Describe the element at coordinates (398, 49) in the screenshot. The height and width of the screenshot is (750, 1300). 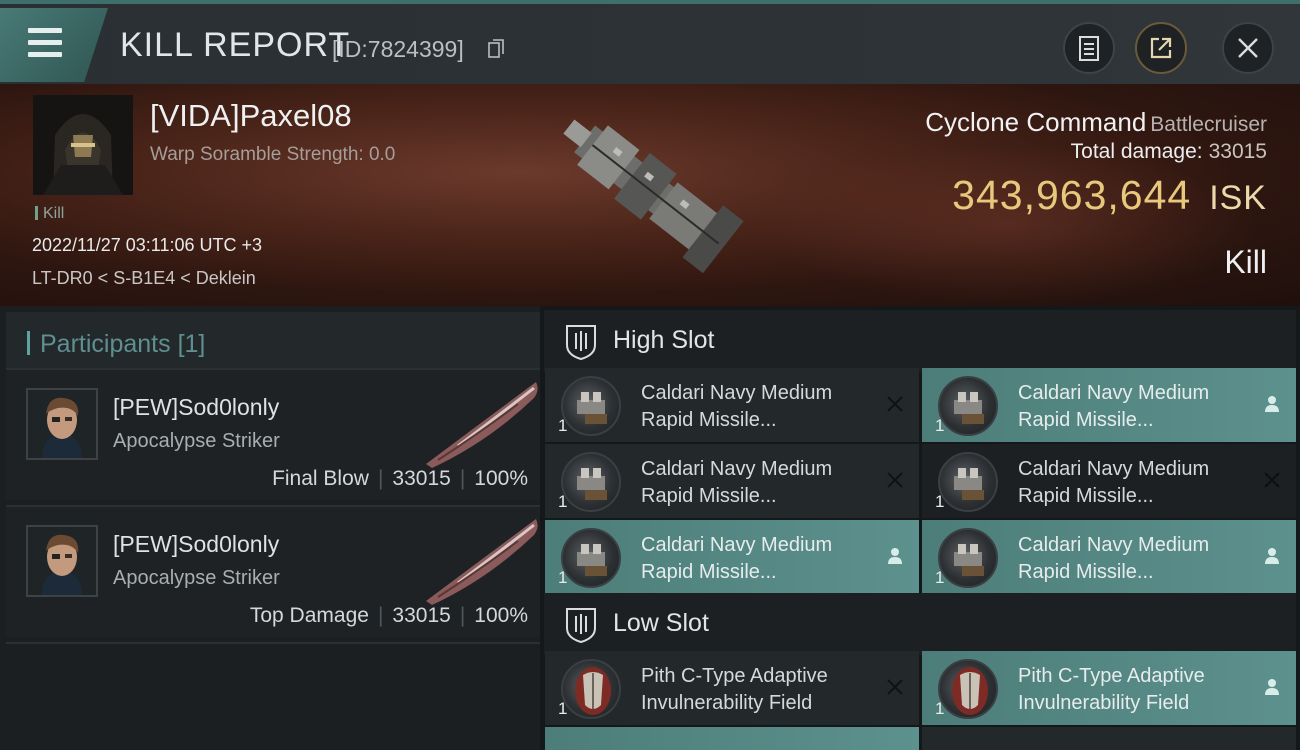
I see `report-id: [ID:7824399]` at that location.